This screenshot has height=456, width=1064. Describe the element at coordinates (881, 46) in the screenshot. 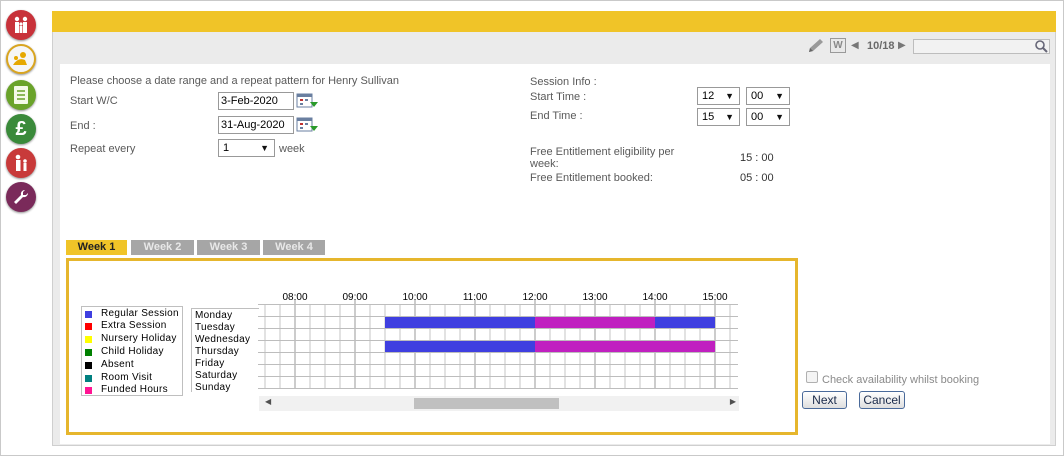

I see `page-counter: 10/18` at that location.